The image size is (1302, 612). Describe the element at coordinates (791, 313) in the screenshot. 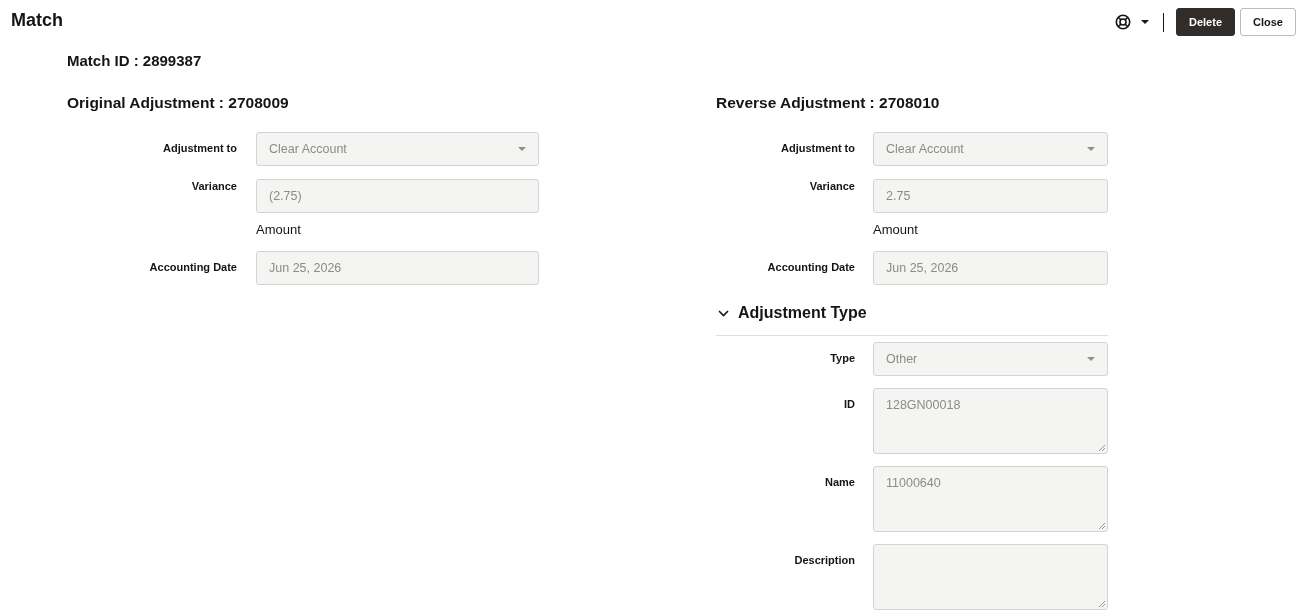

I see `section-header: Adjustment Type` at that location.